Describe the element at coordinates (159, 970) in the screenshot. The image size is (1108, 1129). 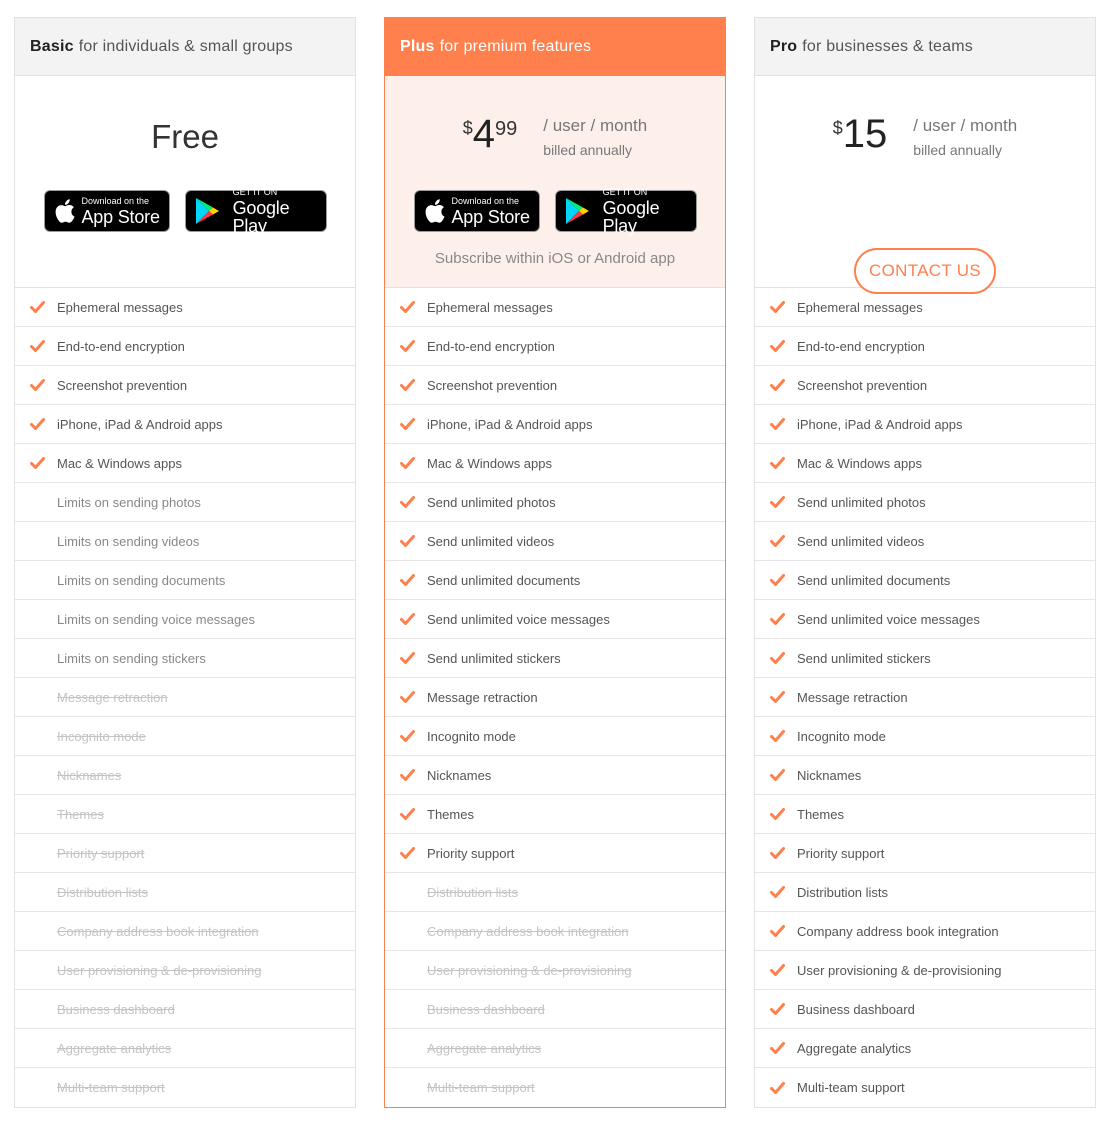
I see `feature-label: User provisioning & de-provisioning` at that location.